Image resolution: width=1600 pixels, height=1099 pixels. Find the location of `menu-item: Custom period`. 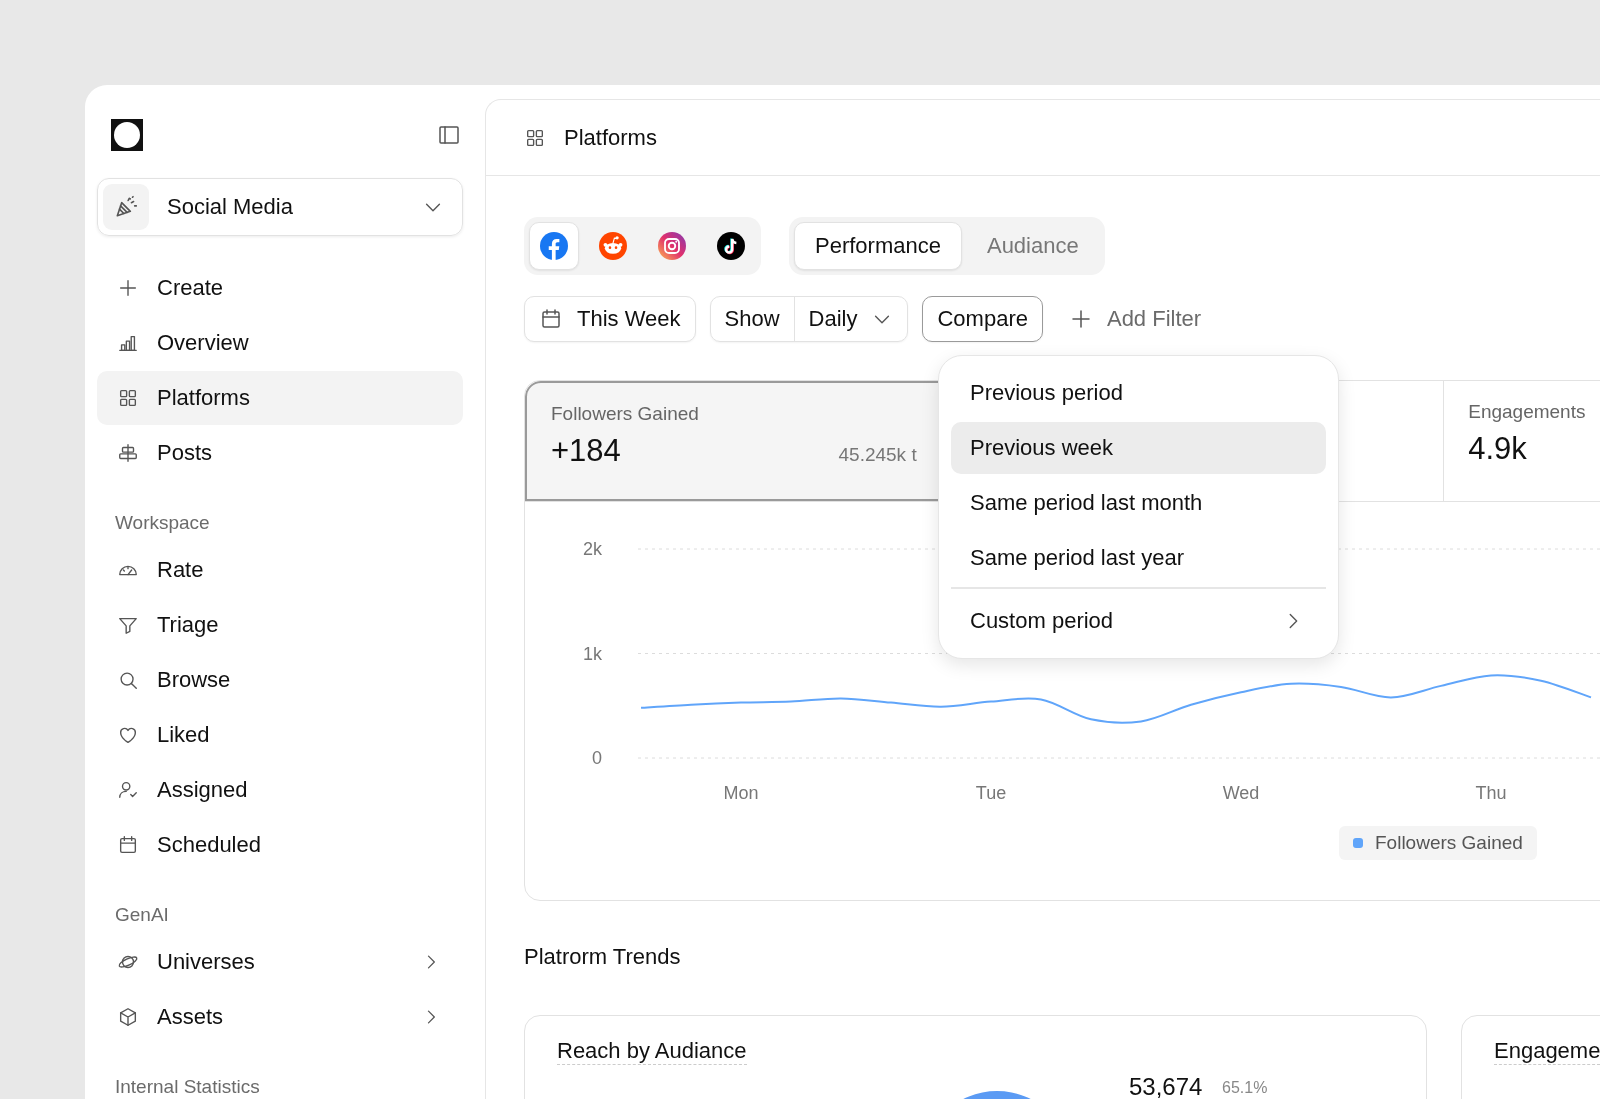

menu-item: Custom period is located at coordinates (1138, 621).